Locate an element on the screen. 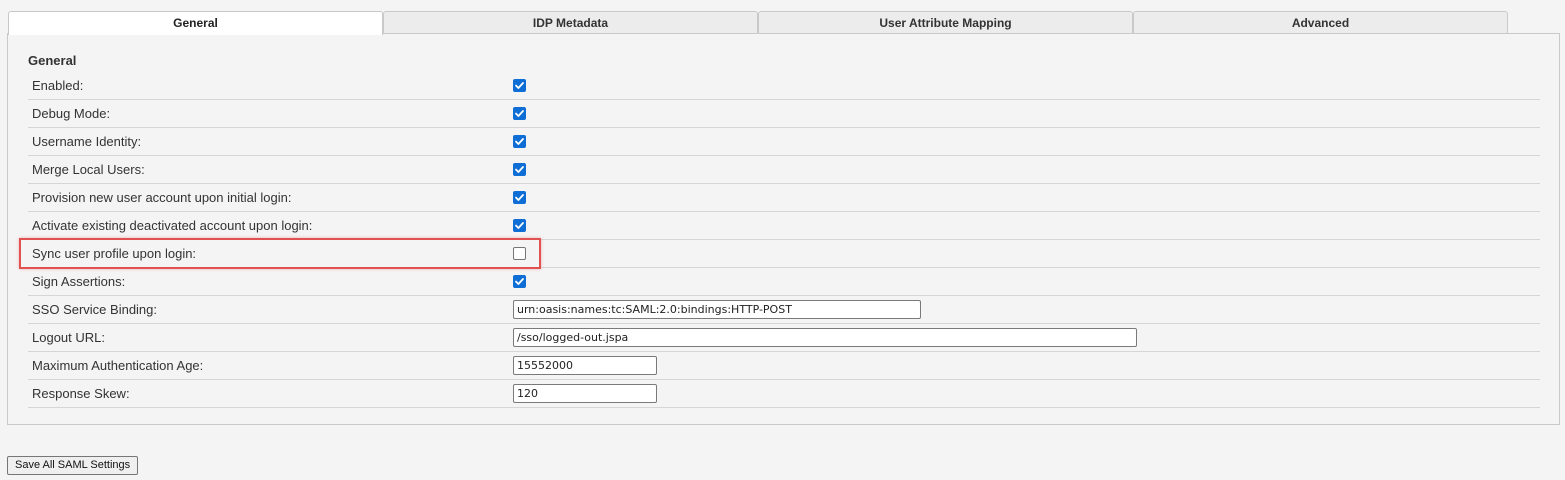 This screenshot has width=1565, height=480. setting-row-response-skew: Response Skew: is located at coordinates (784, 394).